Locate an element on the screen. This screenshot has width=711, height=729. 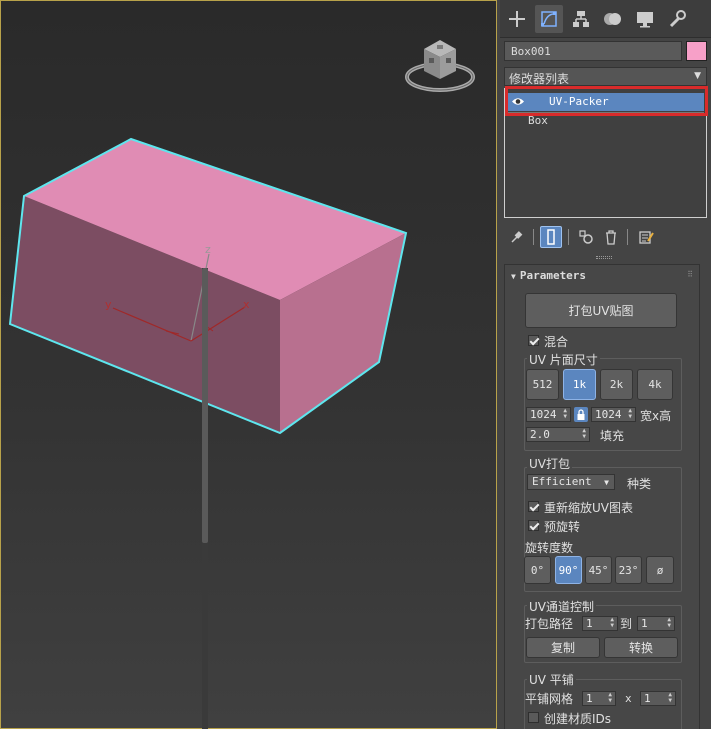
rotation-0-button: 0° is located at coordinates (537, 570).